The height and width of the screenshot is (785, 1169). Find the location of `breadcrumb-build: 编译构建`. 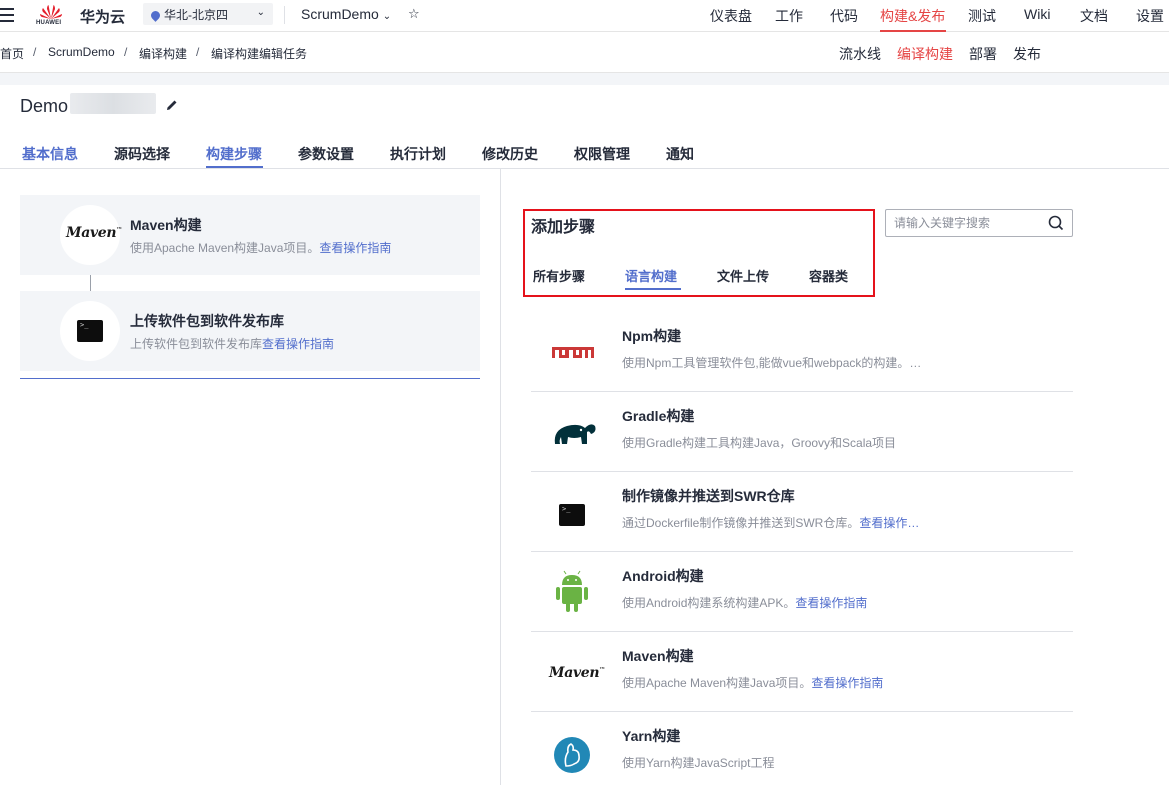

breadcrumb-build: 编译构建 is located at coordinates (163, 53).